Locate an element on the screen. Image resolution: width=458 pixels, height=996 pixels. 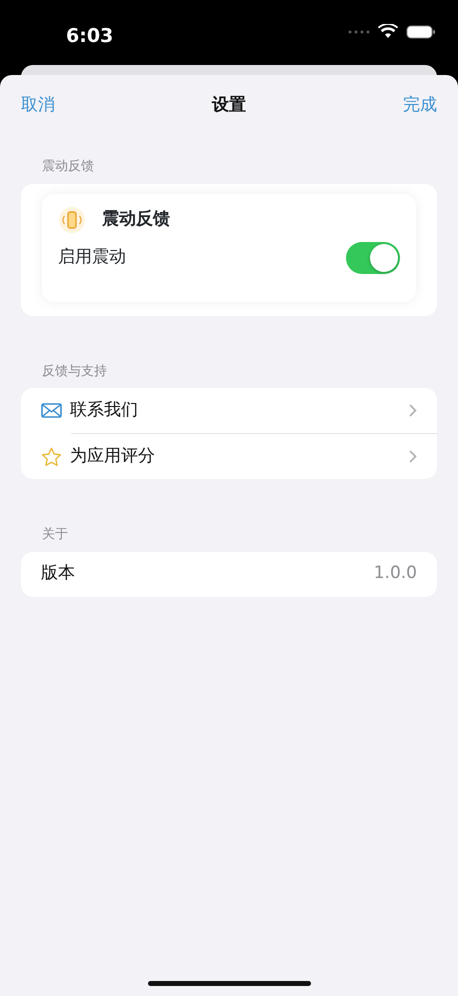
row-label: 联系我们 is located at coordinates (104, 410).